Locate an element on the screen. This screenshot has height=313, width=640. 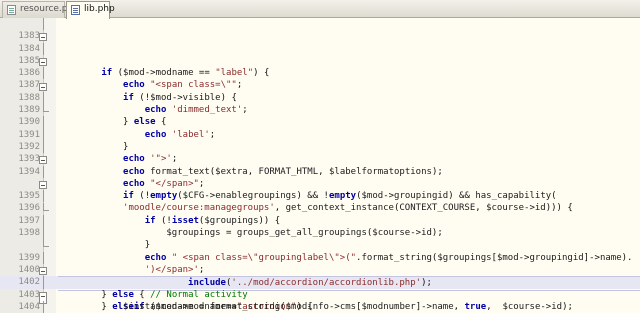
code-line: 1400 is located at coordinates (320, 263).